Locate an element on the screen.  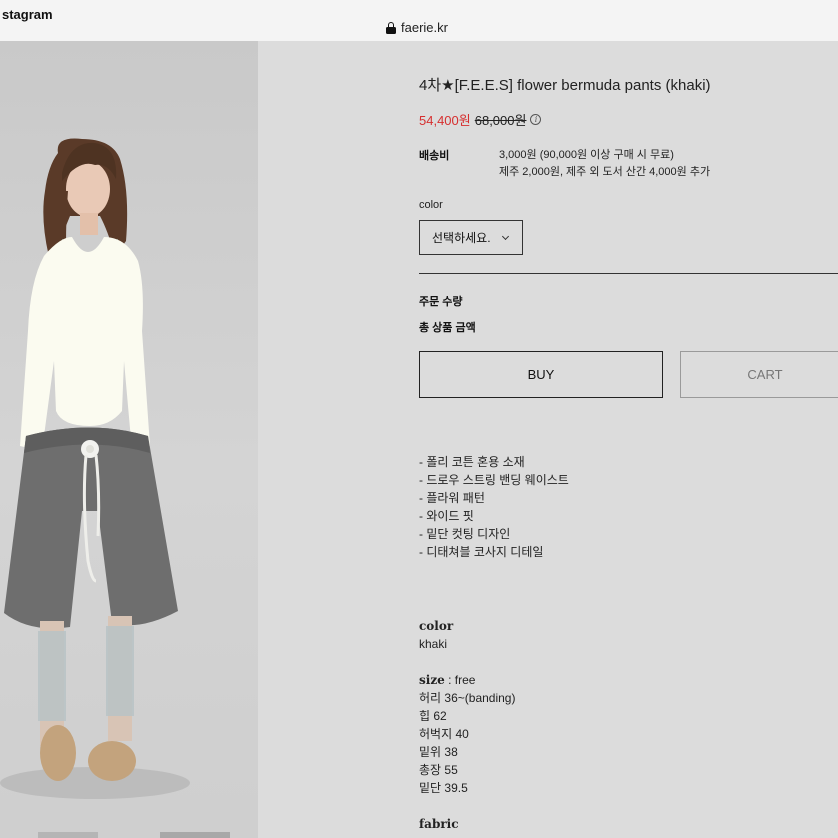
original-price: 68,000원 is located at coordinates (500, 120).